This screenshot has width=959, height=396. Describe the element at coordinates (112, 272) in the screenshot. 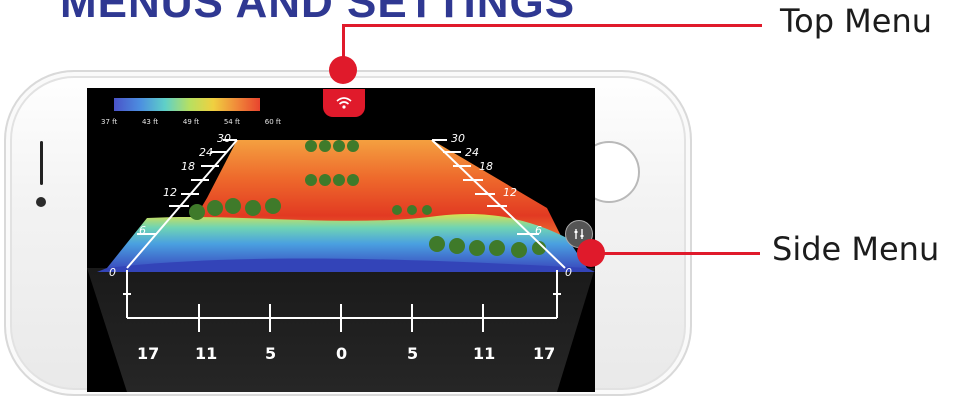

I see `left-axis-label: 0` at that location.